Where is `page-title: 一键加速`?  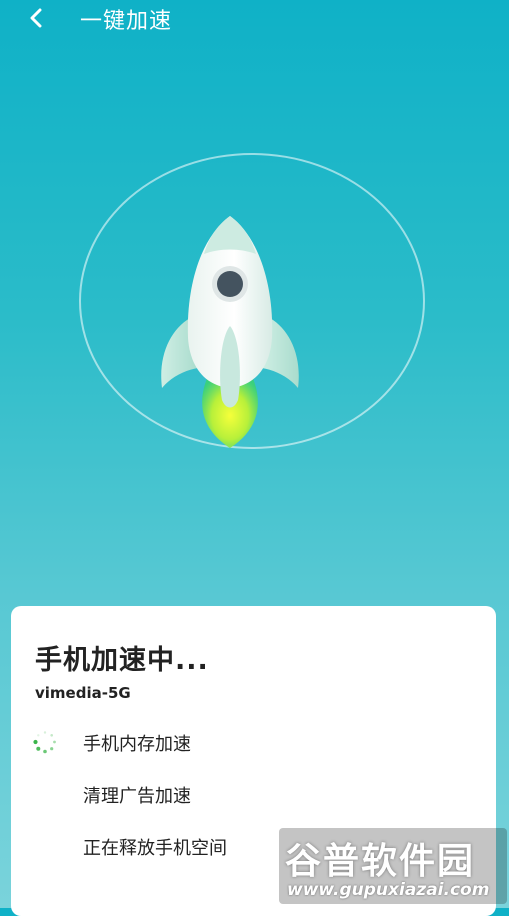
page-title: 一键加速 is located at coordinates (126, 21).